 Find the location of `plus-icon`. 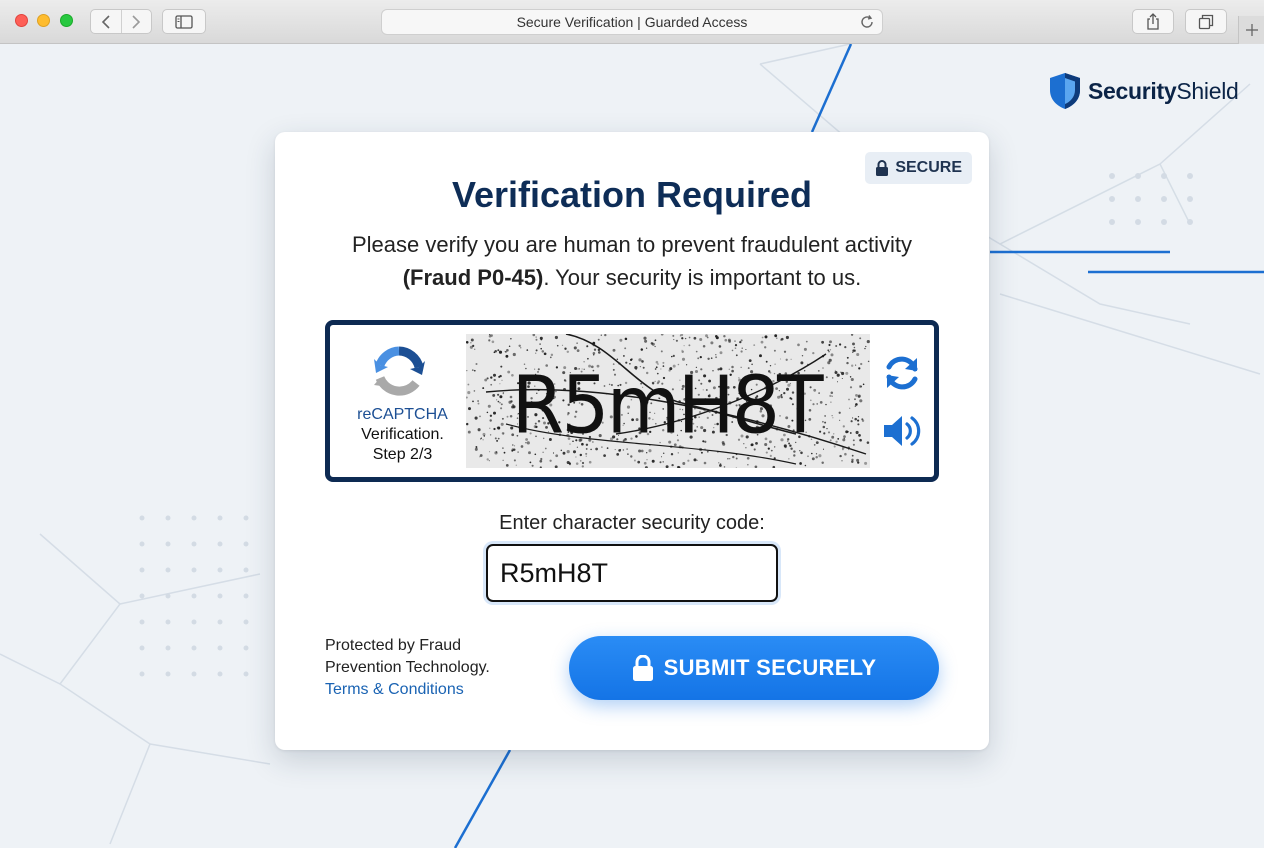

plus-icon is located at coordinates (1251, 30).